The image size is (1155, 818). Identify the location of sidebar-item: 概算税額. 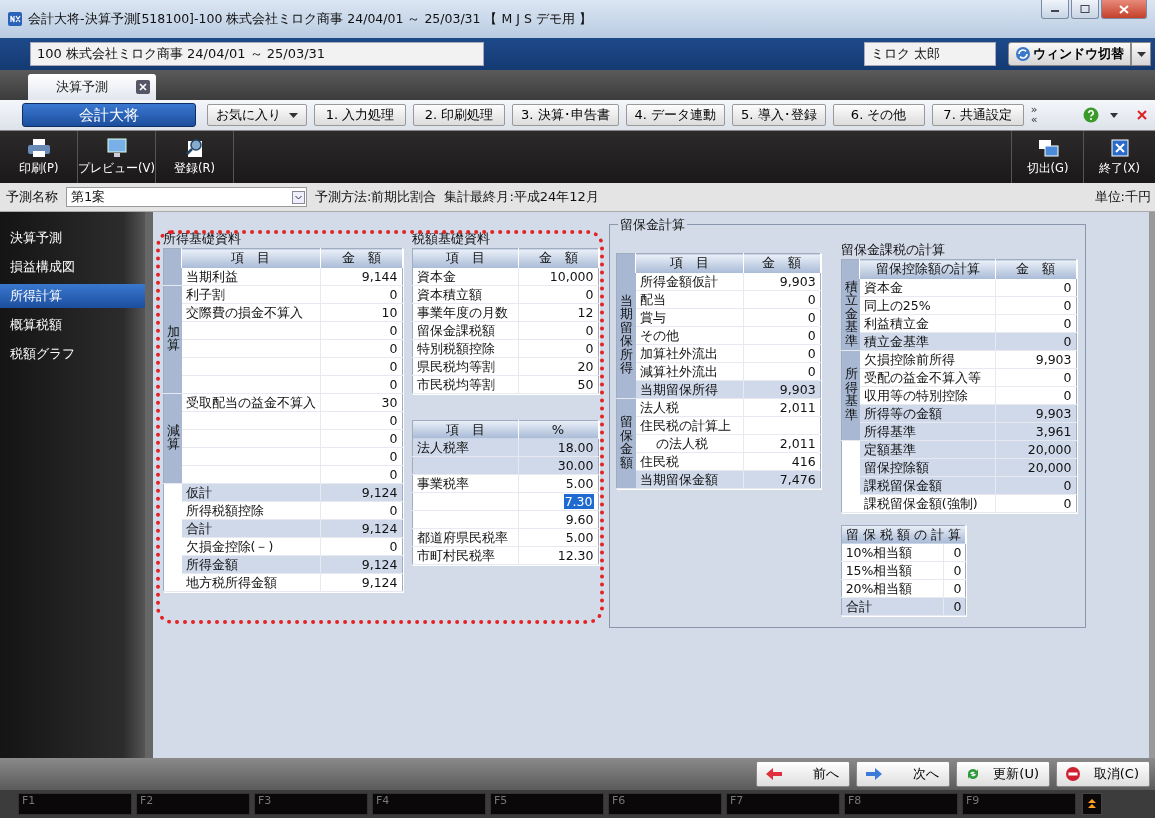
(72, 325).